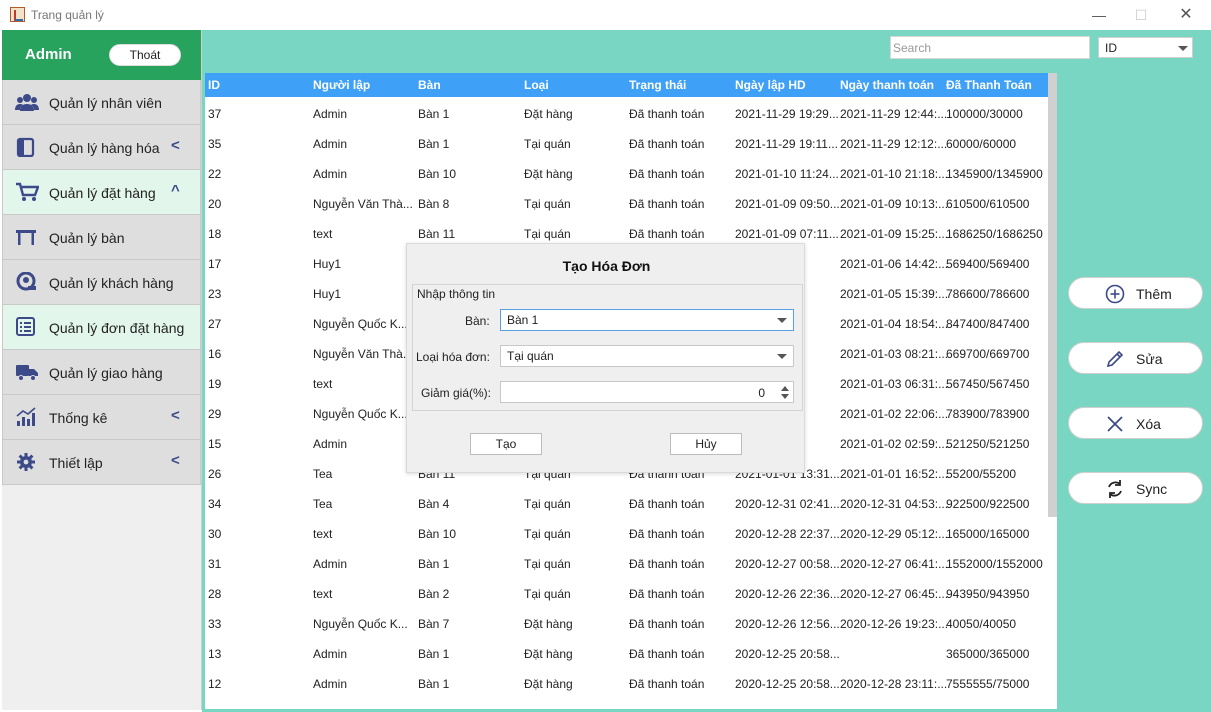 This screenshot has width=1211, height=712. I want to click on sidebar-item-employees: Quản lý nhân viên, so click(101, 102).